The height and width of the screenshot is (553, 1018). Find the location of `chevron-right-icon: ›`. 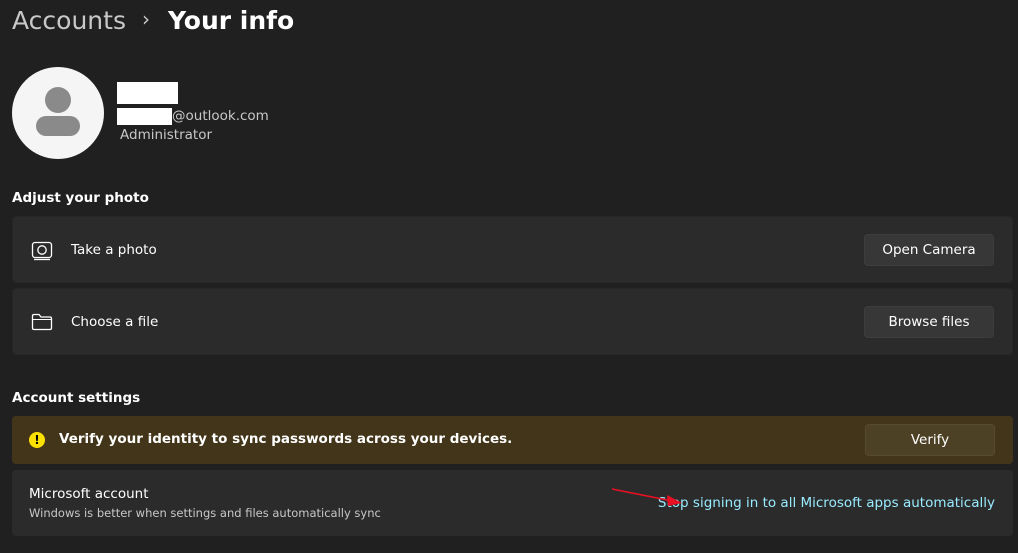

chevron-right-icon: › is located at coordinates (145, 19).